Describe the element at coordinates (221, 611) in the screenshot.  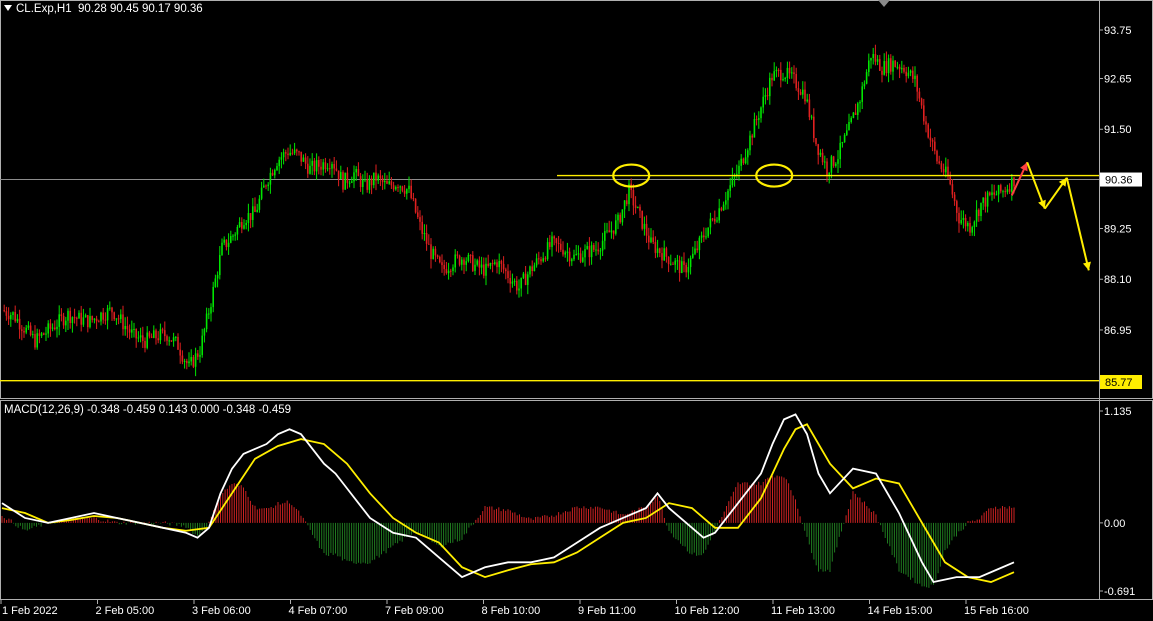
I see `time-tick-label: 3 Feb 06:00` at that location.